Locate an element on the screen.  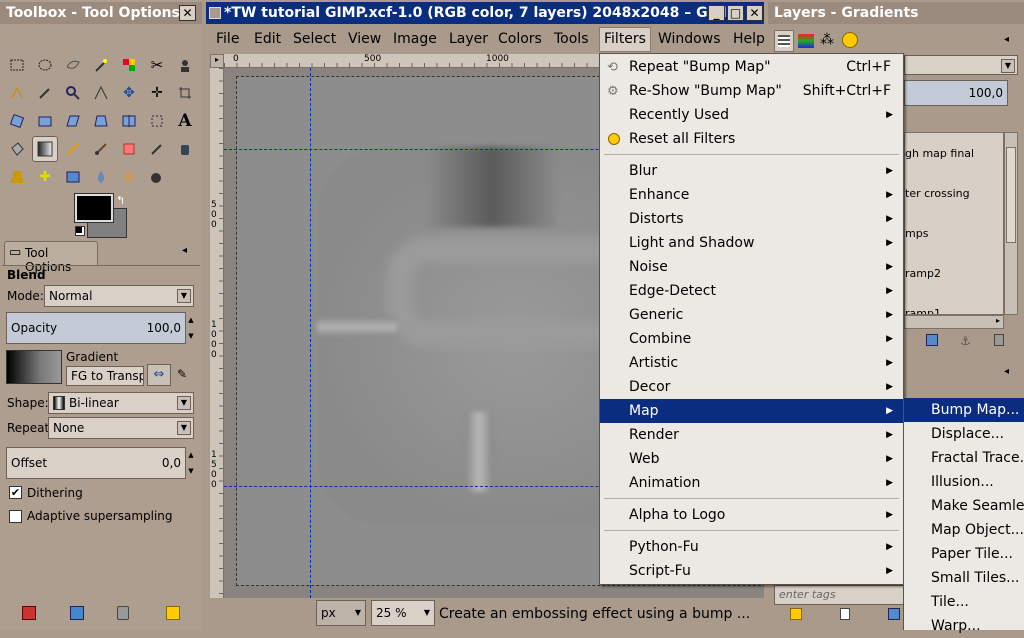
menu-item-script-fu: Script-Fu ▶ is located at coordinates (751, 571).